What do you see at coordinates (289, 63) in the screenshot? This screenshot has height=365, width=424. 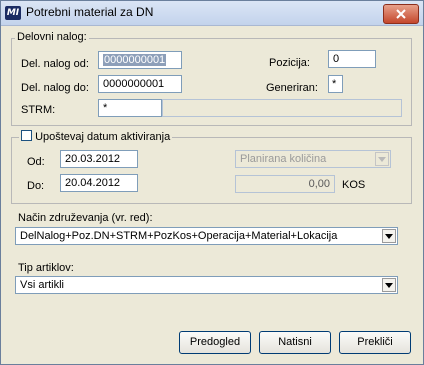 I see `pozicija-label: Pozicija:` at bounding box center [289, 63].